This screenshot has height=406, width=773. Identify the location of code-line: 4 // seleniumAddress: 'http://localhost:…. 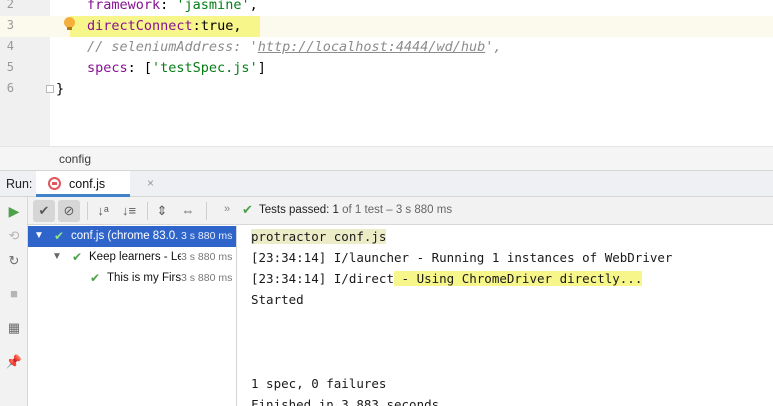
(386, 47).